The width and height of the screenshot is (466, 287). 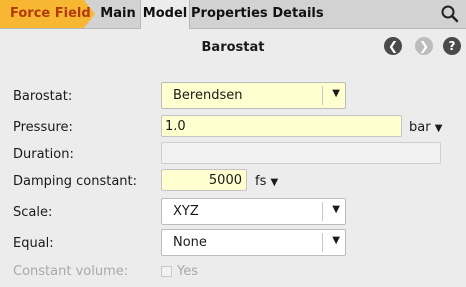 What do you see at coordinates (281, 126) in the screenshot?
I see `pressure-input: 1.0` at bounding box center [281, 126].